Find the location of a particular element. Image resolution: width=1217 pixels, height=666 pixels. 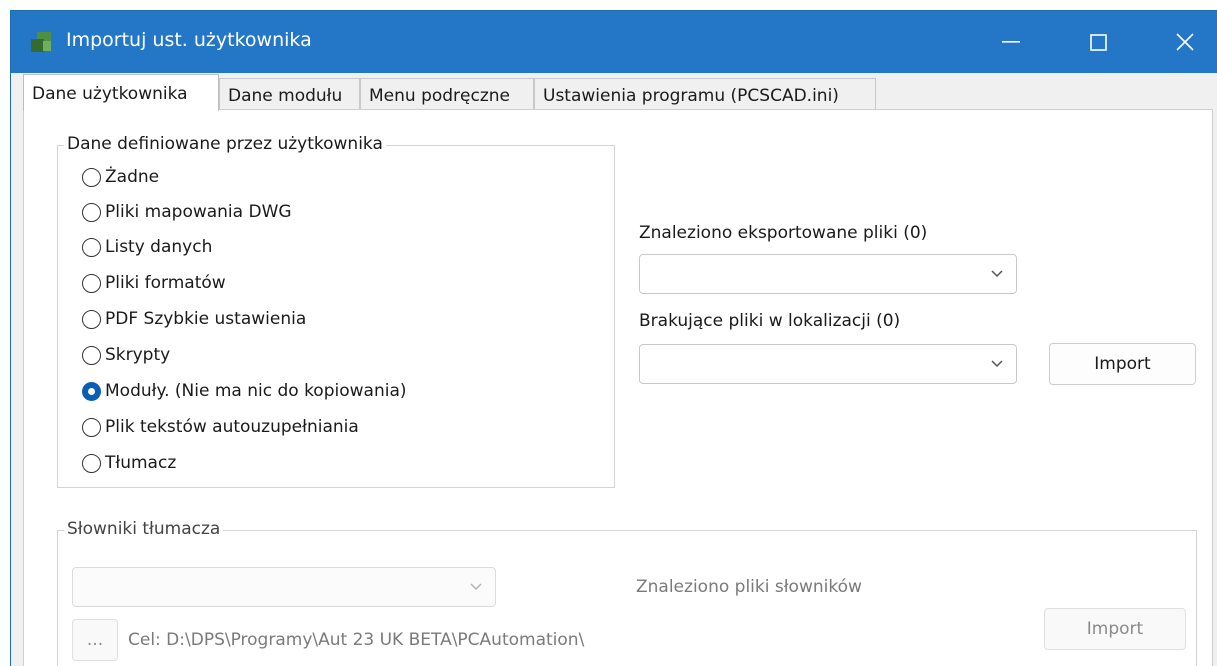

tab-program-settings: Ustawienia programu (PCSCAD.ini) is located at coordinates (705, 94).